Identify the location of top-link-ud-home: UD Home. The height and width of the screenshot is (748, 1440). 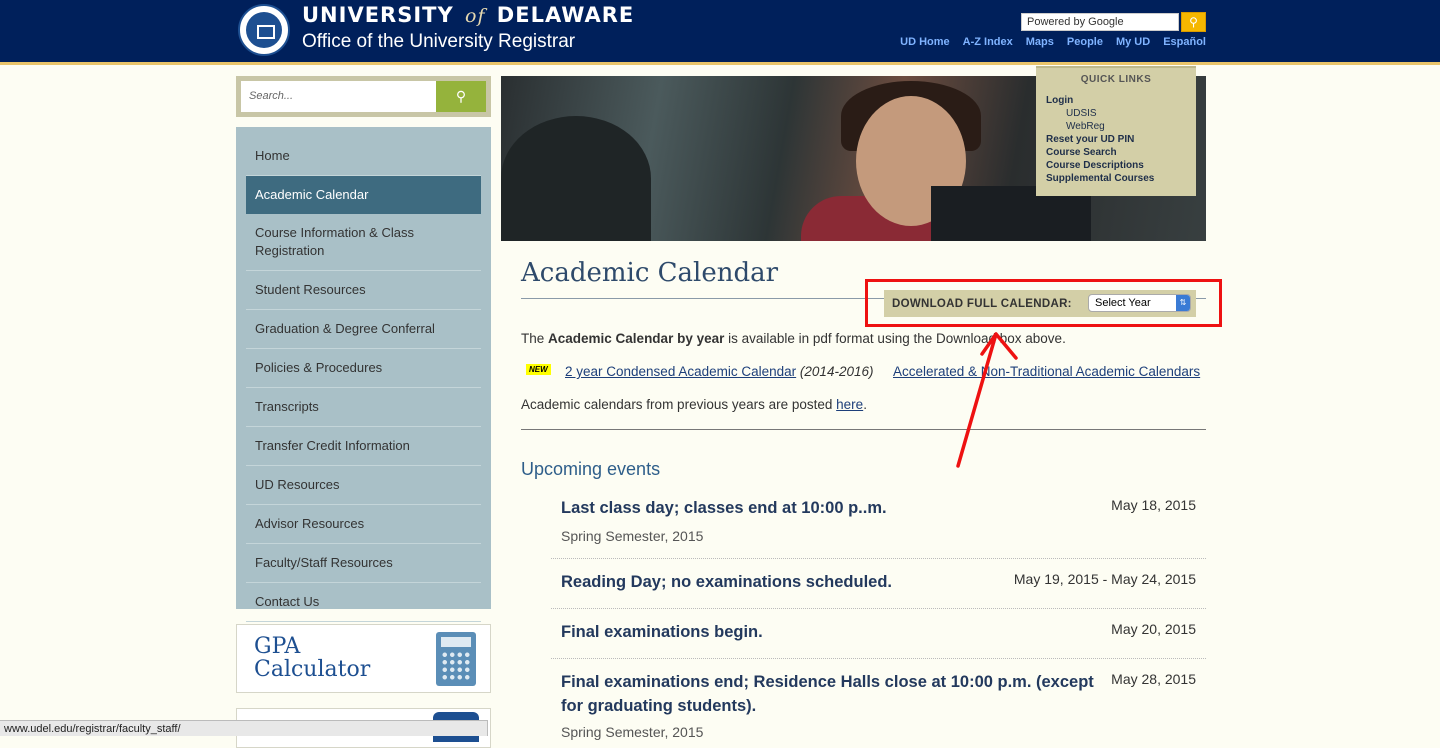
(925, 42).